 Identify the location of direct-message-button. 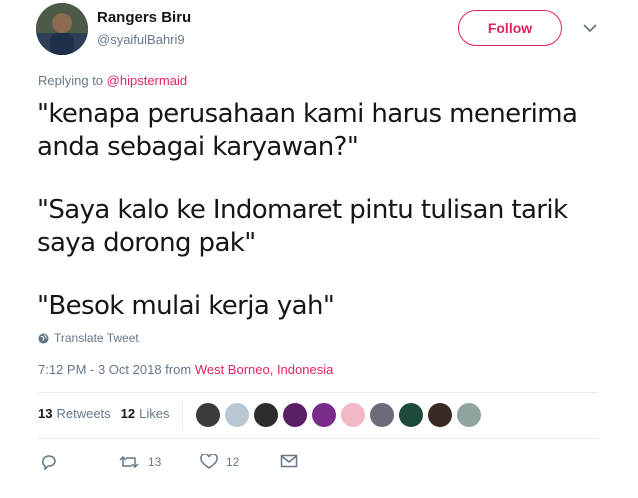
(289, 461).